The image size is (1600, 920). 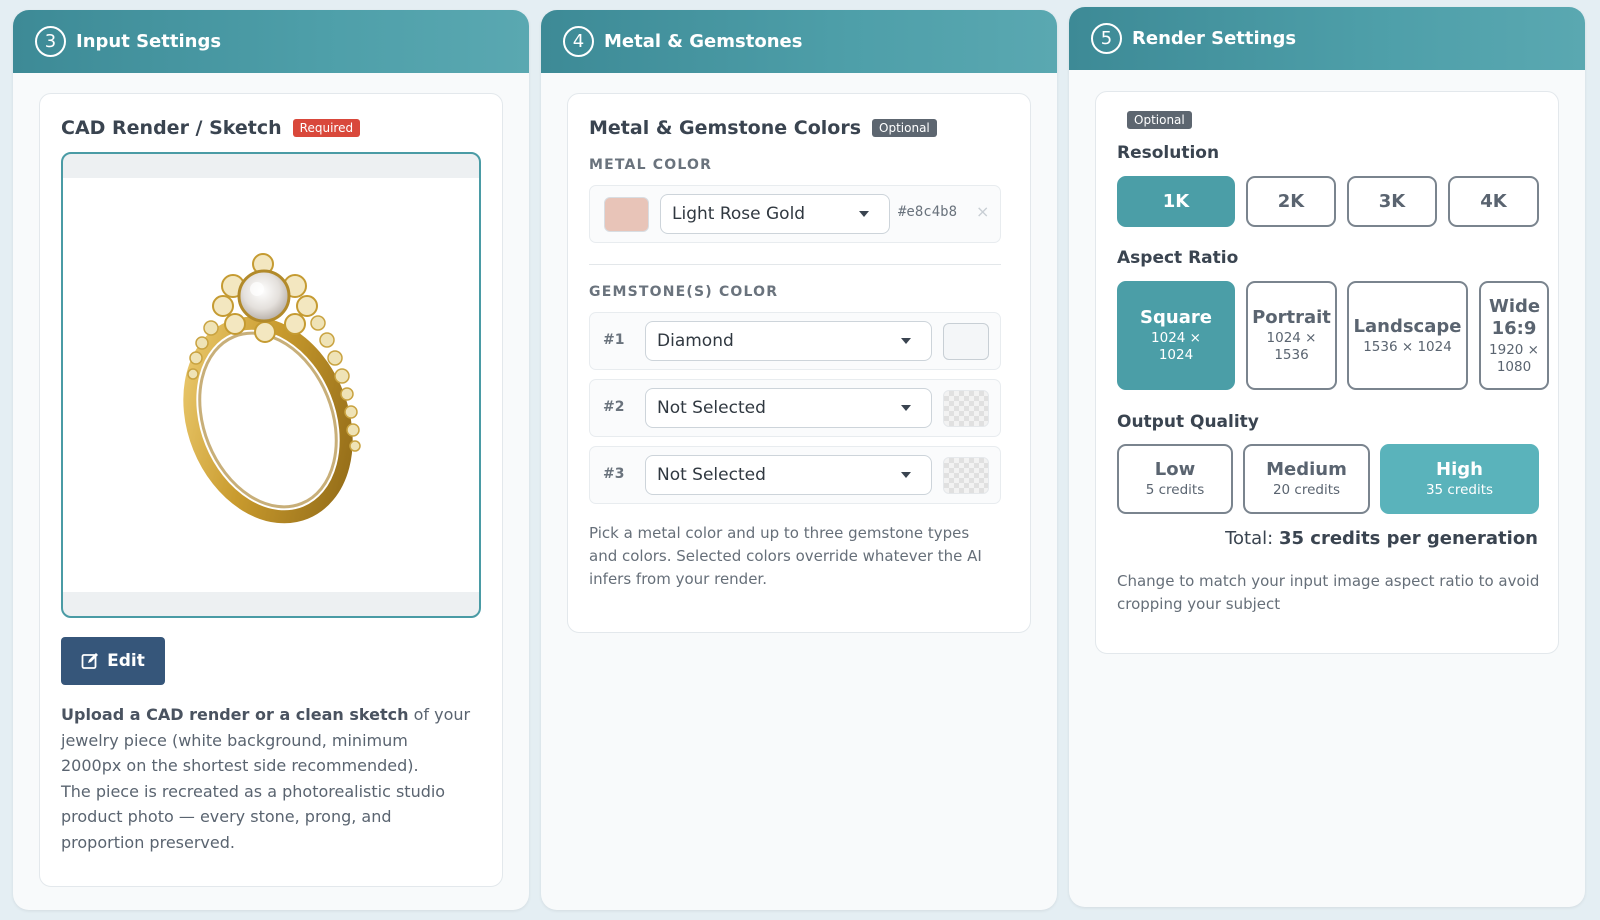 I want to click on card-title-row: CAD Render / Sketch Required, so click(x=211, y=128).